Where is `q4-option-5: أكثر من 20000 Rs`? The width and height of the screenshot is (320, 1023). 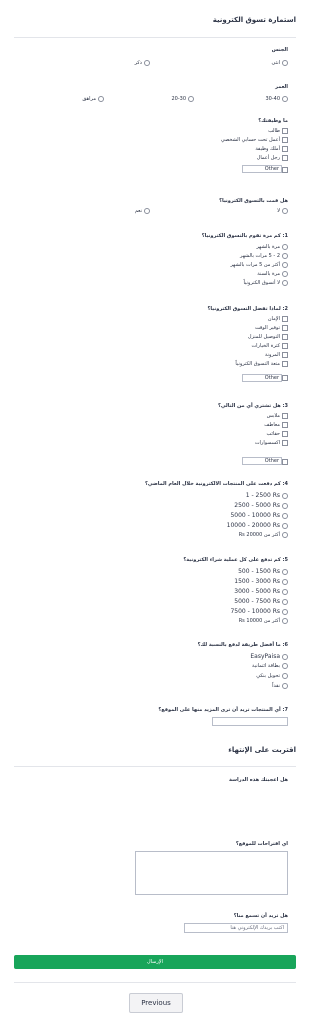
q4-option-5: أكثر من 20000 Rs is located at coordinates (263, 535).